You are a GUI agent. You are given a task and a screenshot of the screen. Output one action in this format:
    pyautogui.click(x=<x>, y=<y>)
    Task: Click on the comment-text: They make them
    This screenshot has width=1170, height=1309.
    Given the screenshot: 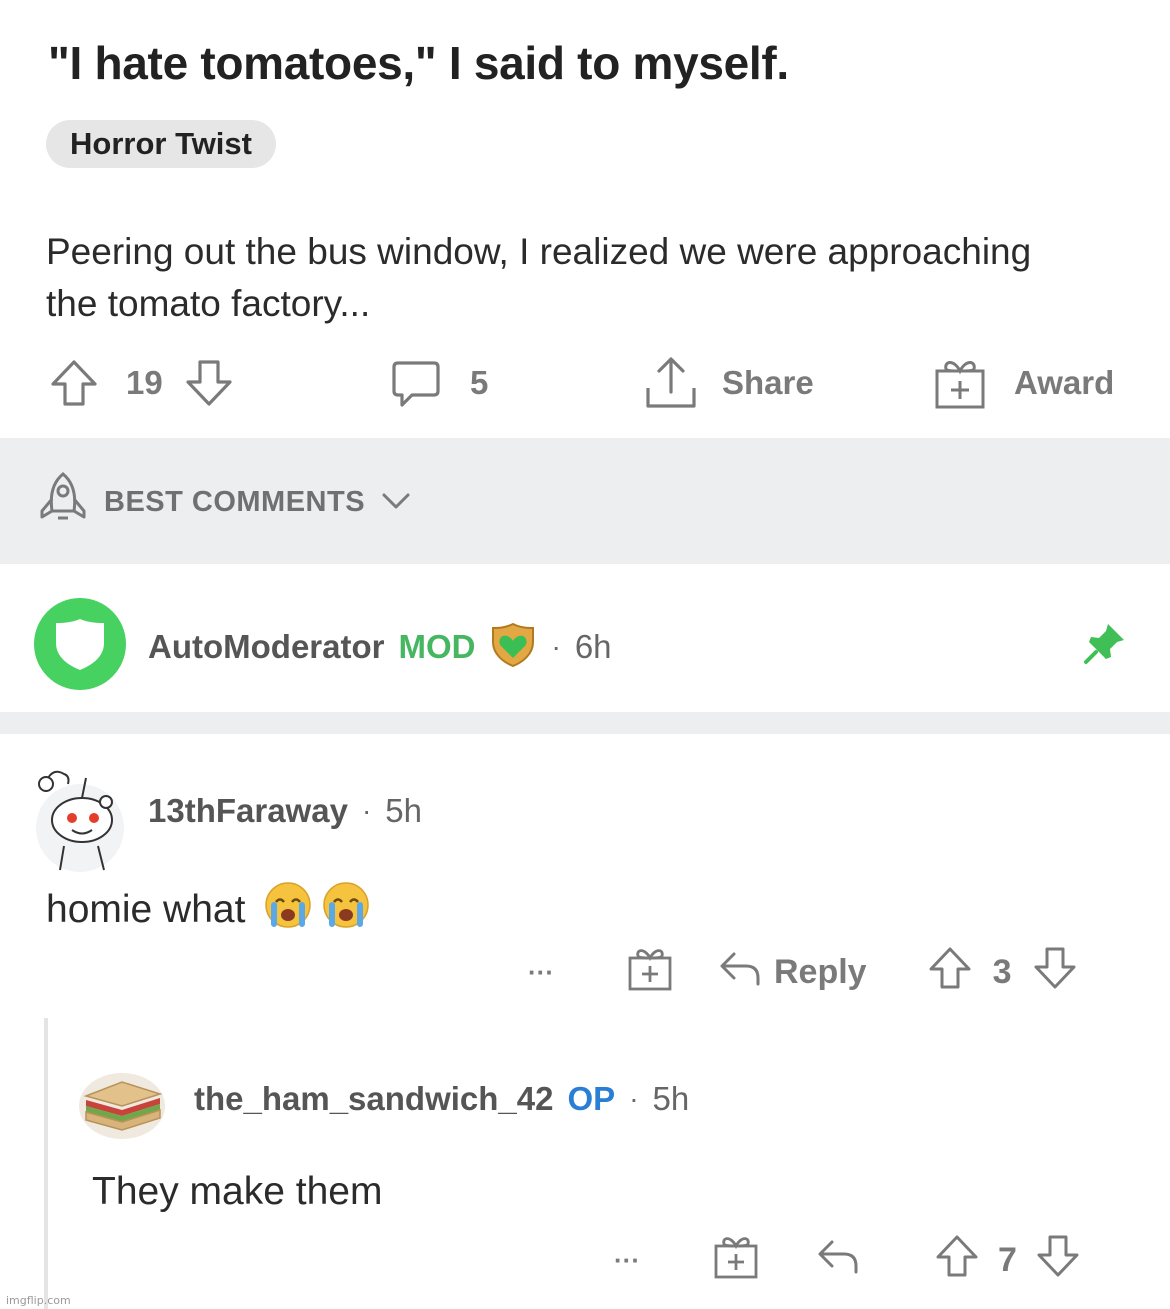 What is the action you would take?
    pyautogui.click(x=237, y=1191)
    